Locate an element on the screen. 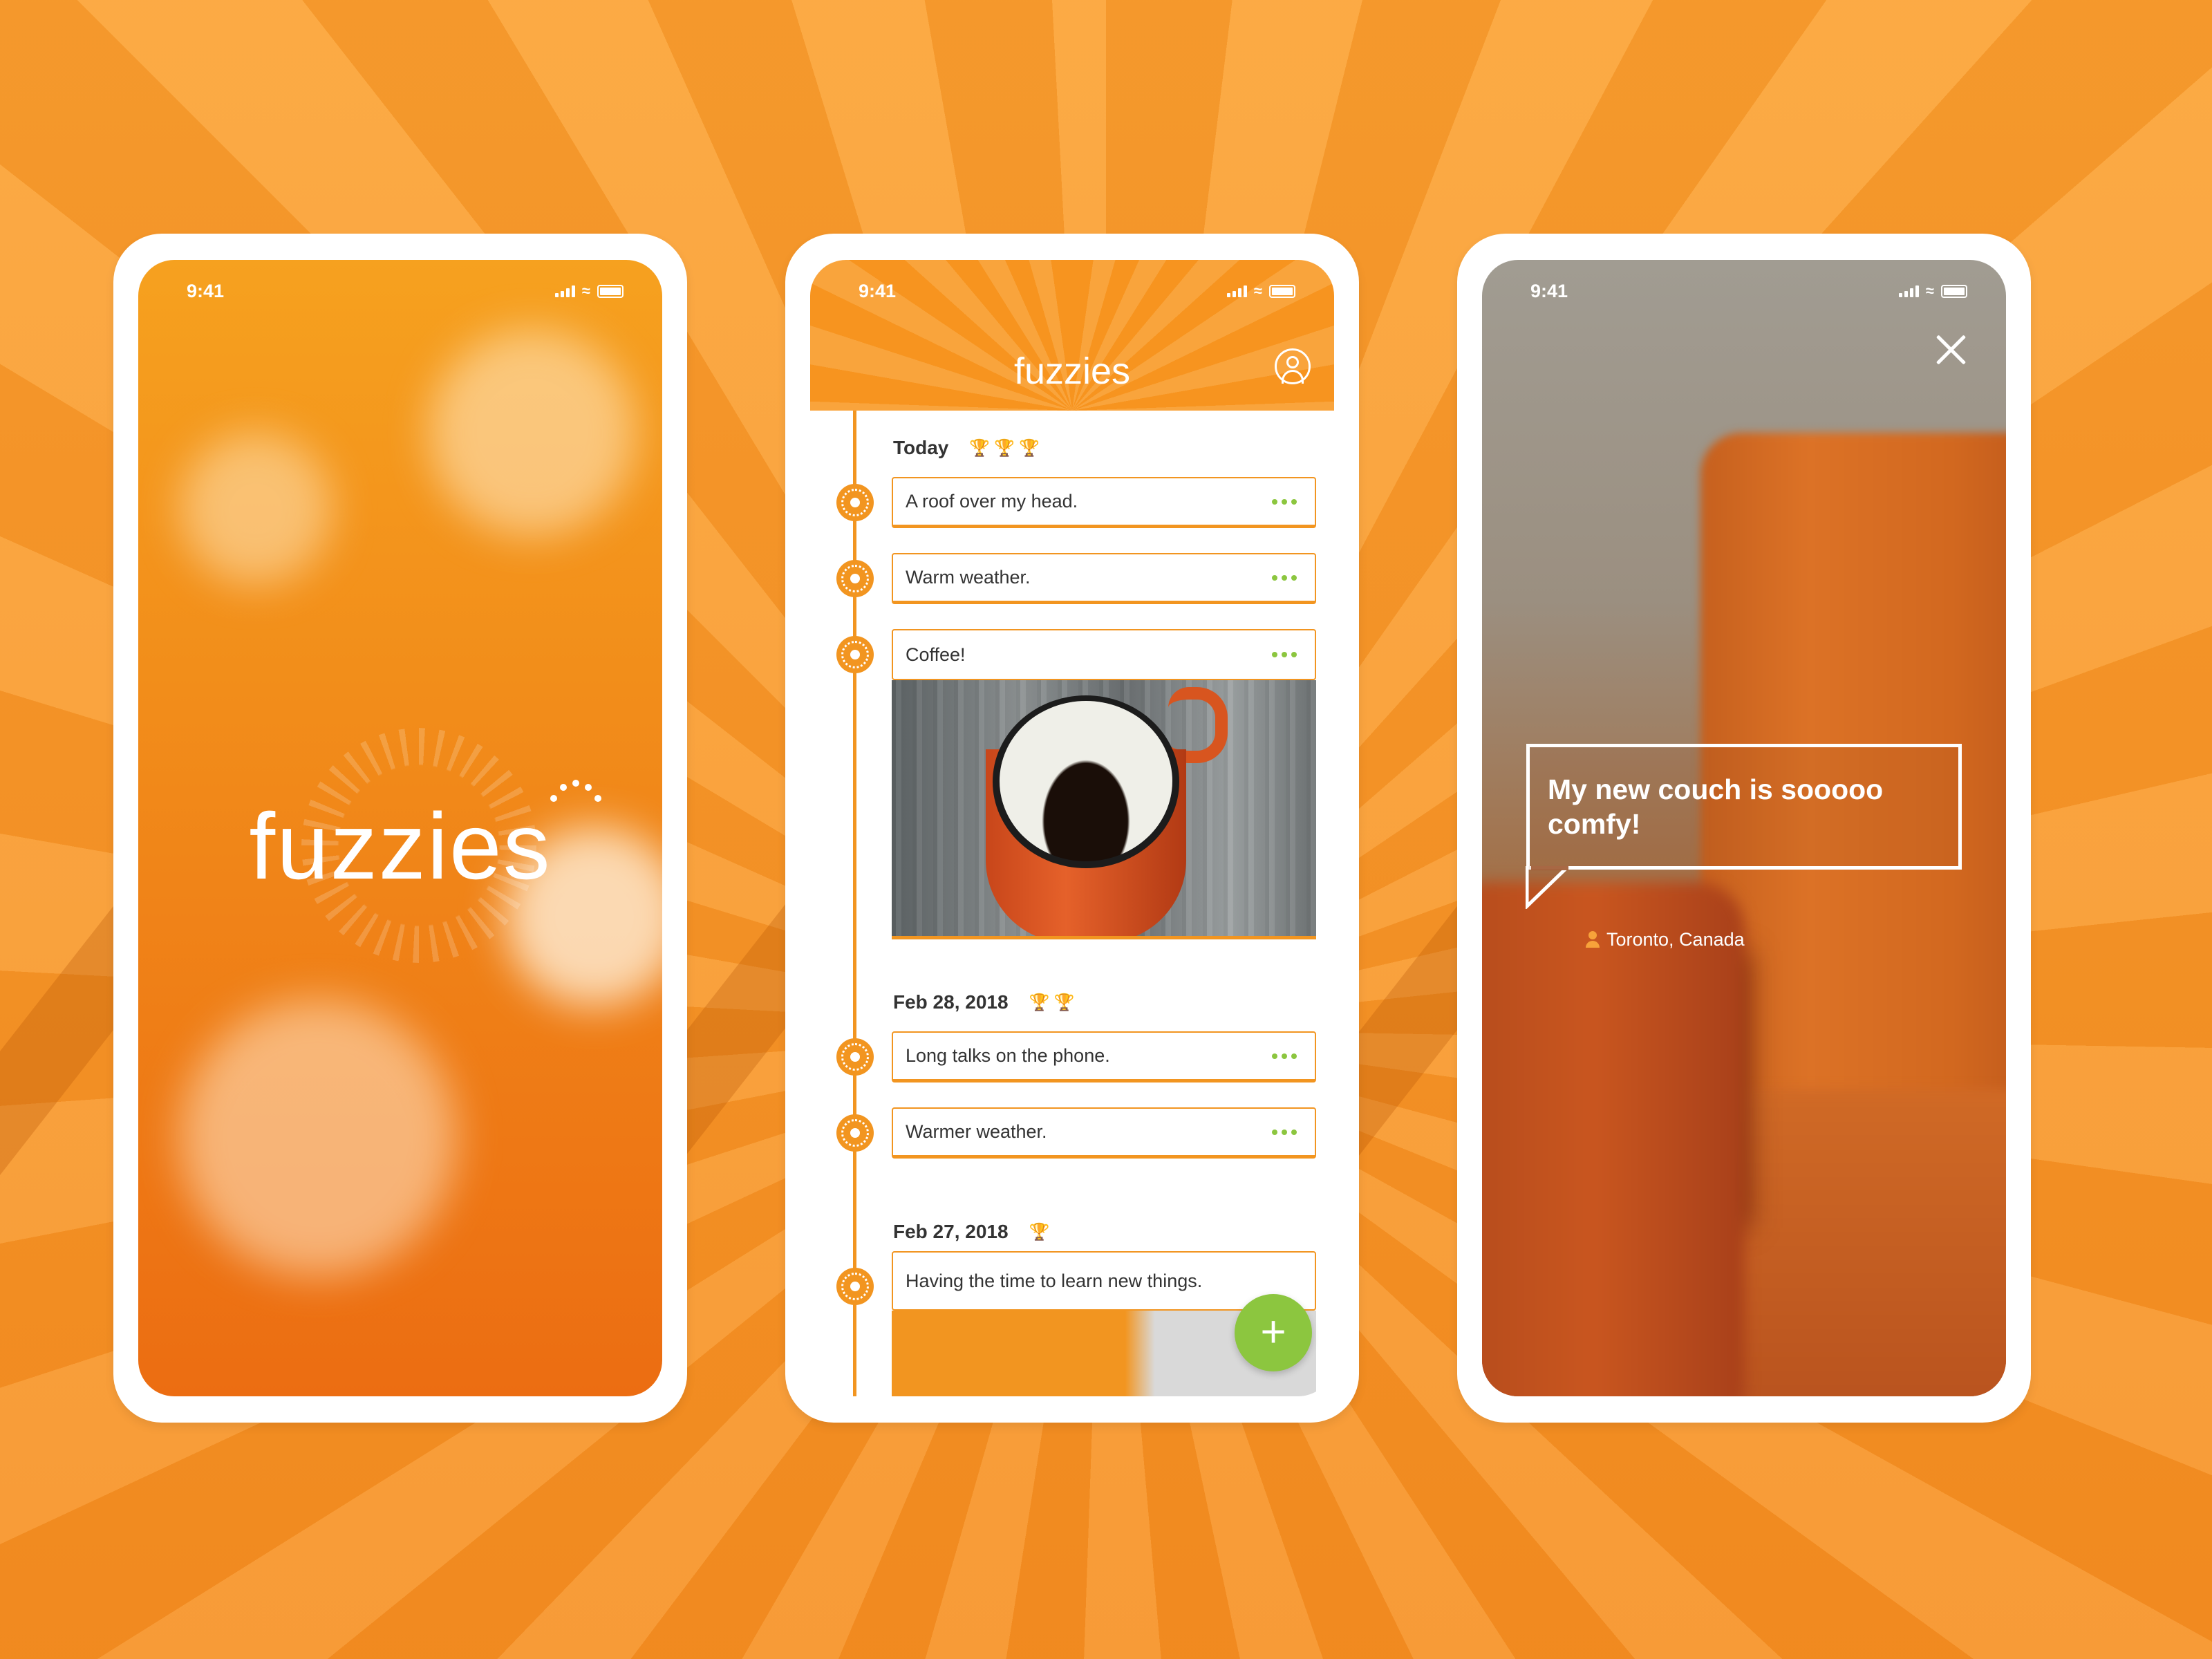 This screenshot has width=2212, height=1659. location-text: Toronto, Canada is located at coordinates (1675, 939).